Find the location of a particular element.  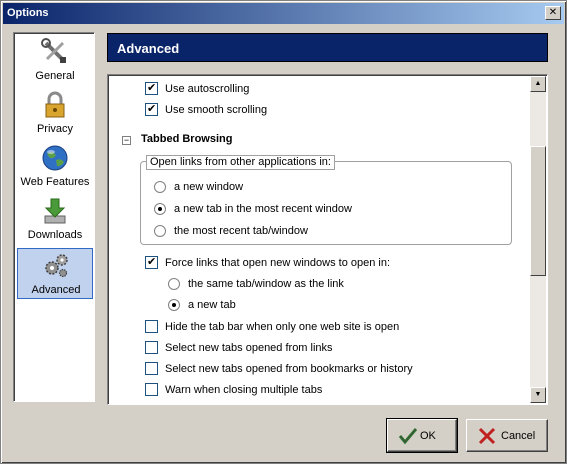

padlock-icon is located at coordinates (55, 104).